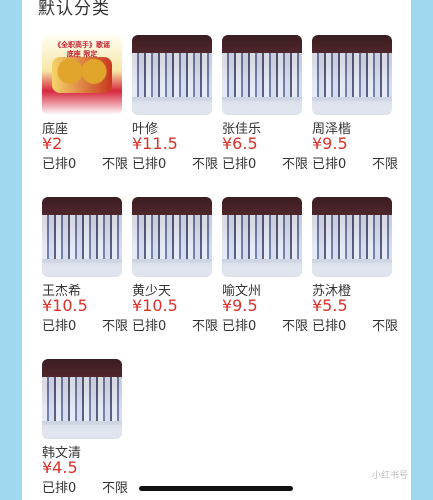 The image size is (433, 500). Describe the element at coordinates (82, 75) in the screenshot. I see `product-thumbnail: 《全职高手》歌谣 底座 限定` at that location.